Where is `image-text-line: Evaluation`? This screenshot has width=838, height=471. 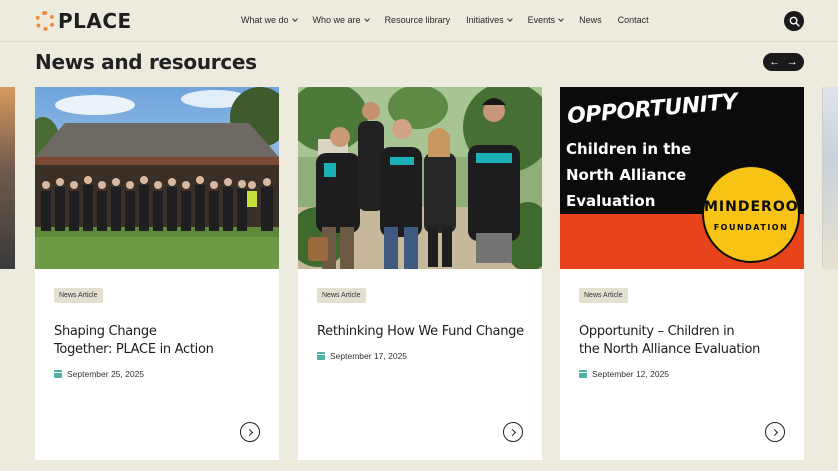 image-text-line: Evaluation is located at coordinates (611, 201).